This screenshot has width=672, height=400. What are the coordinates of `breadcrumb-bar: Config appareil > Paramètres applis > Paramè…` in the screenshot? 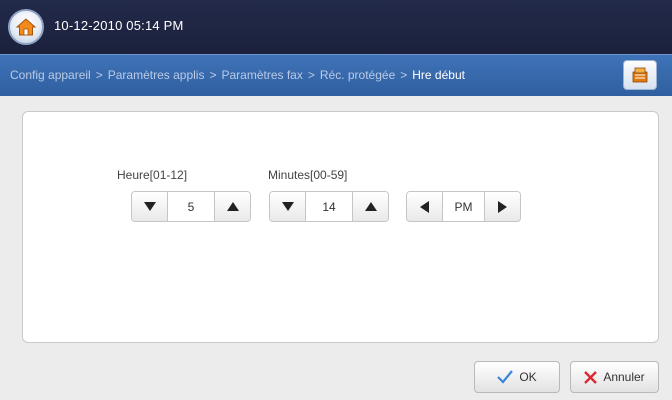 It's located at (336, 75).